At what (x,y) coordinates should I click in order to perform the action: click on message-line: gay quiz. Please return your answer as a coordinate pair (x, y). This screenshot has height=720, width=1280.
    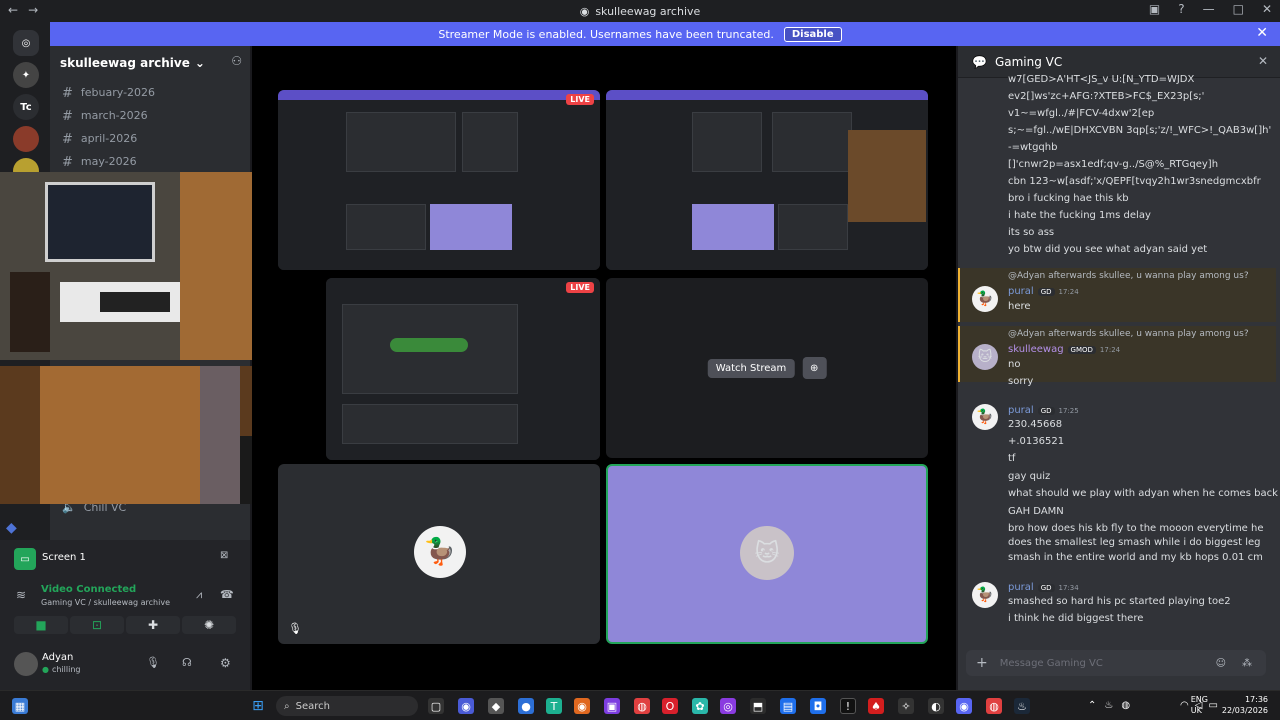
    Looking at the image, I should click on (1029, 476).